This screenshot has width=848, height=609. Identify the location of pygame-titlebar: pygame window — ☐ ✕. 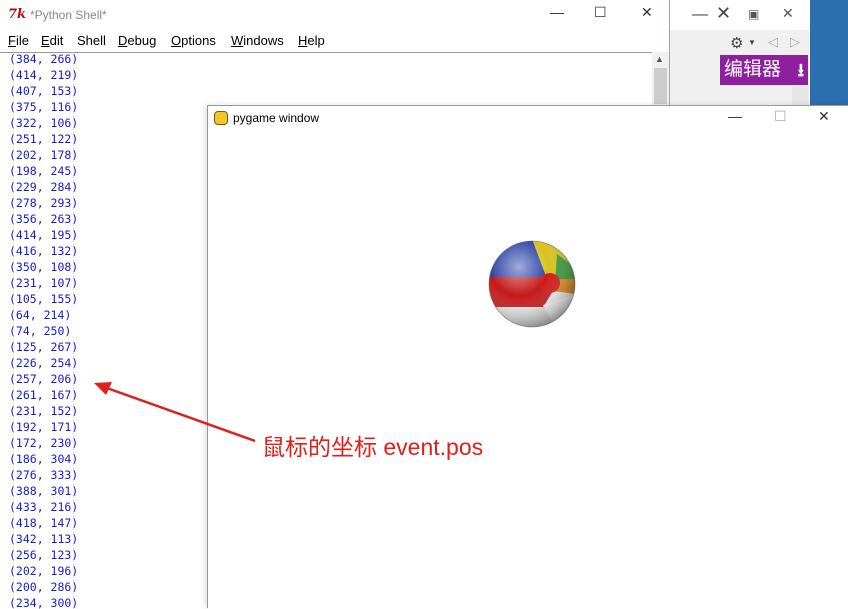
(528, 119).